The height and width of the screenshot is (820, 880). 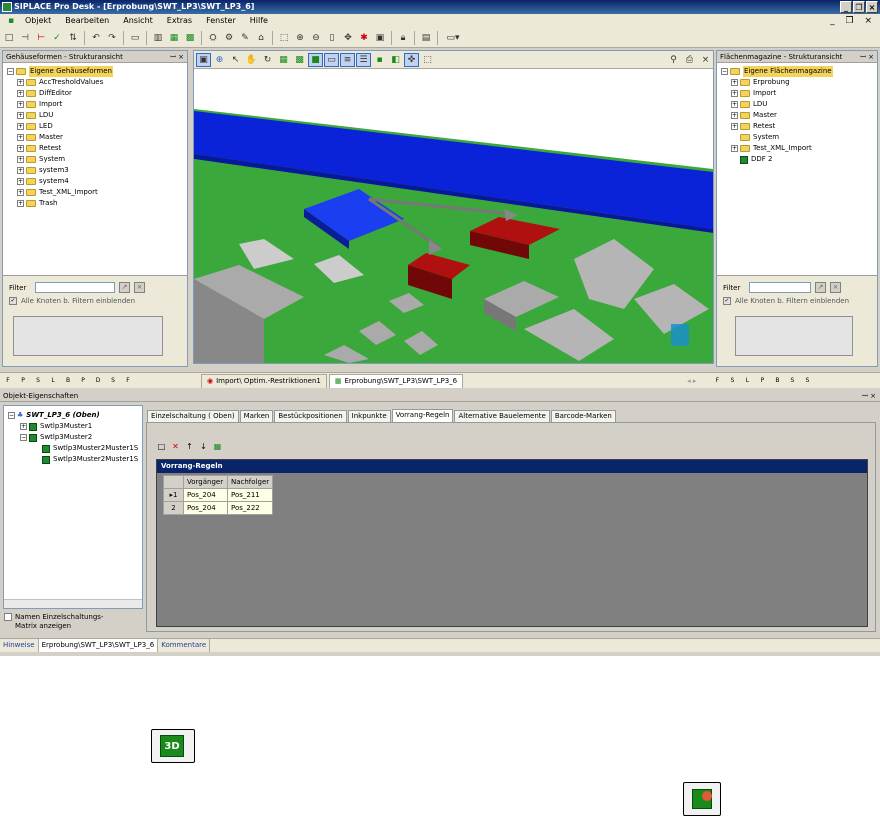 What do you see at coordinates (38, 21) in the screenshot?
I see `menu-objekt: Objekt` at bounding box center [38, 21].